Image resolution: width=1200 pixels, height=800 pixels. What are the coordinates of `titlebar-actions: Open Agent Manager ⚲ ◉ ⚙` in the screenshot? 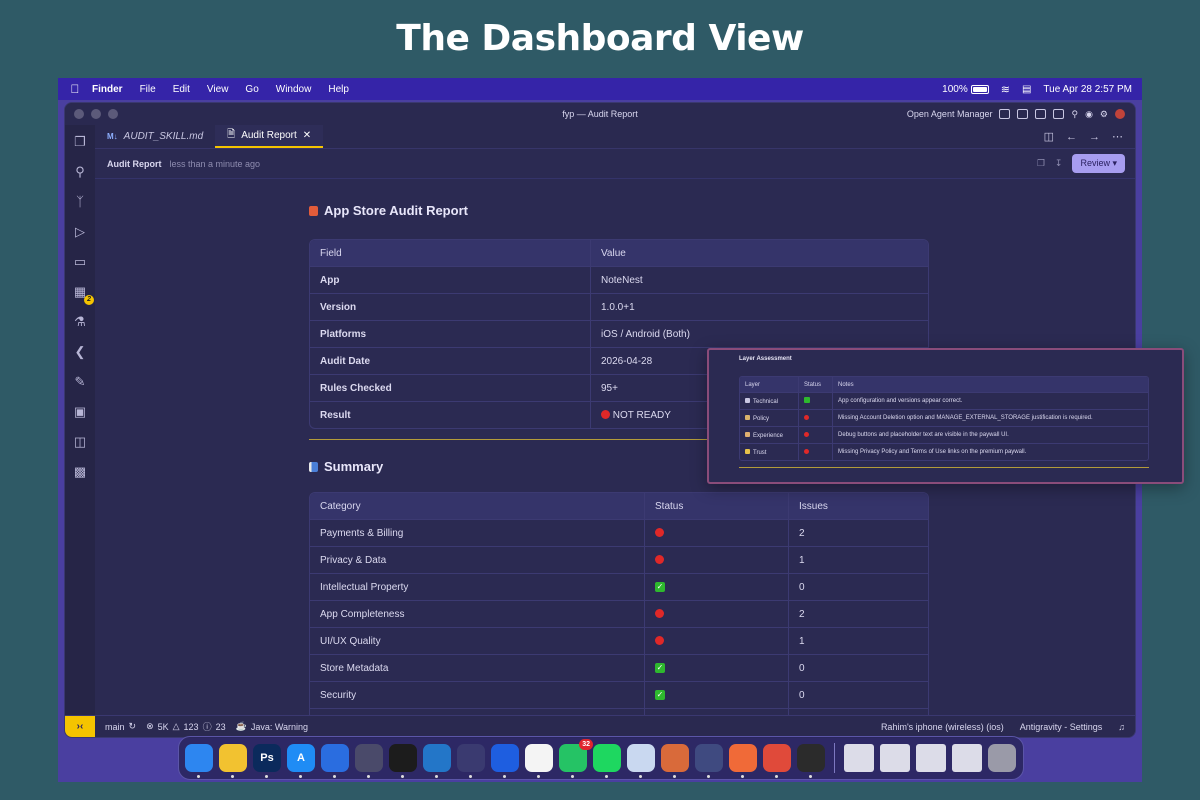 It's located at (1021, 114).